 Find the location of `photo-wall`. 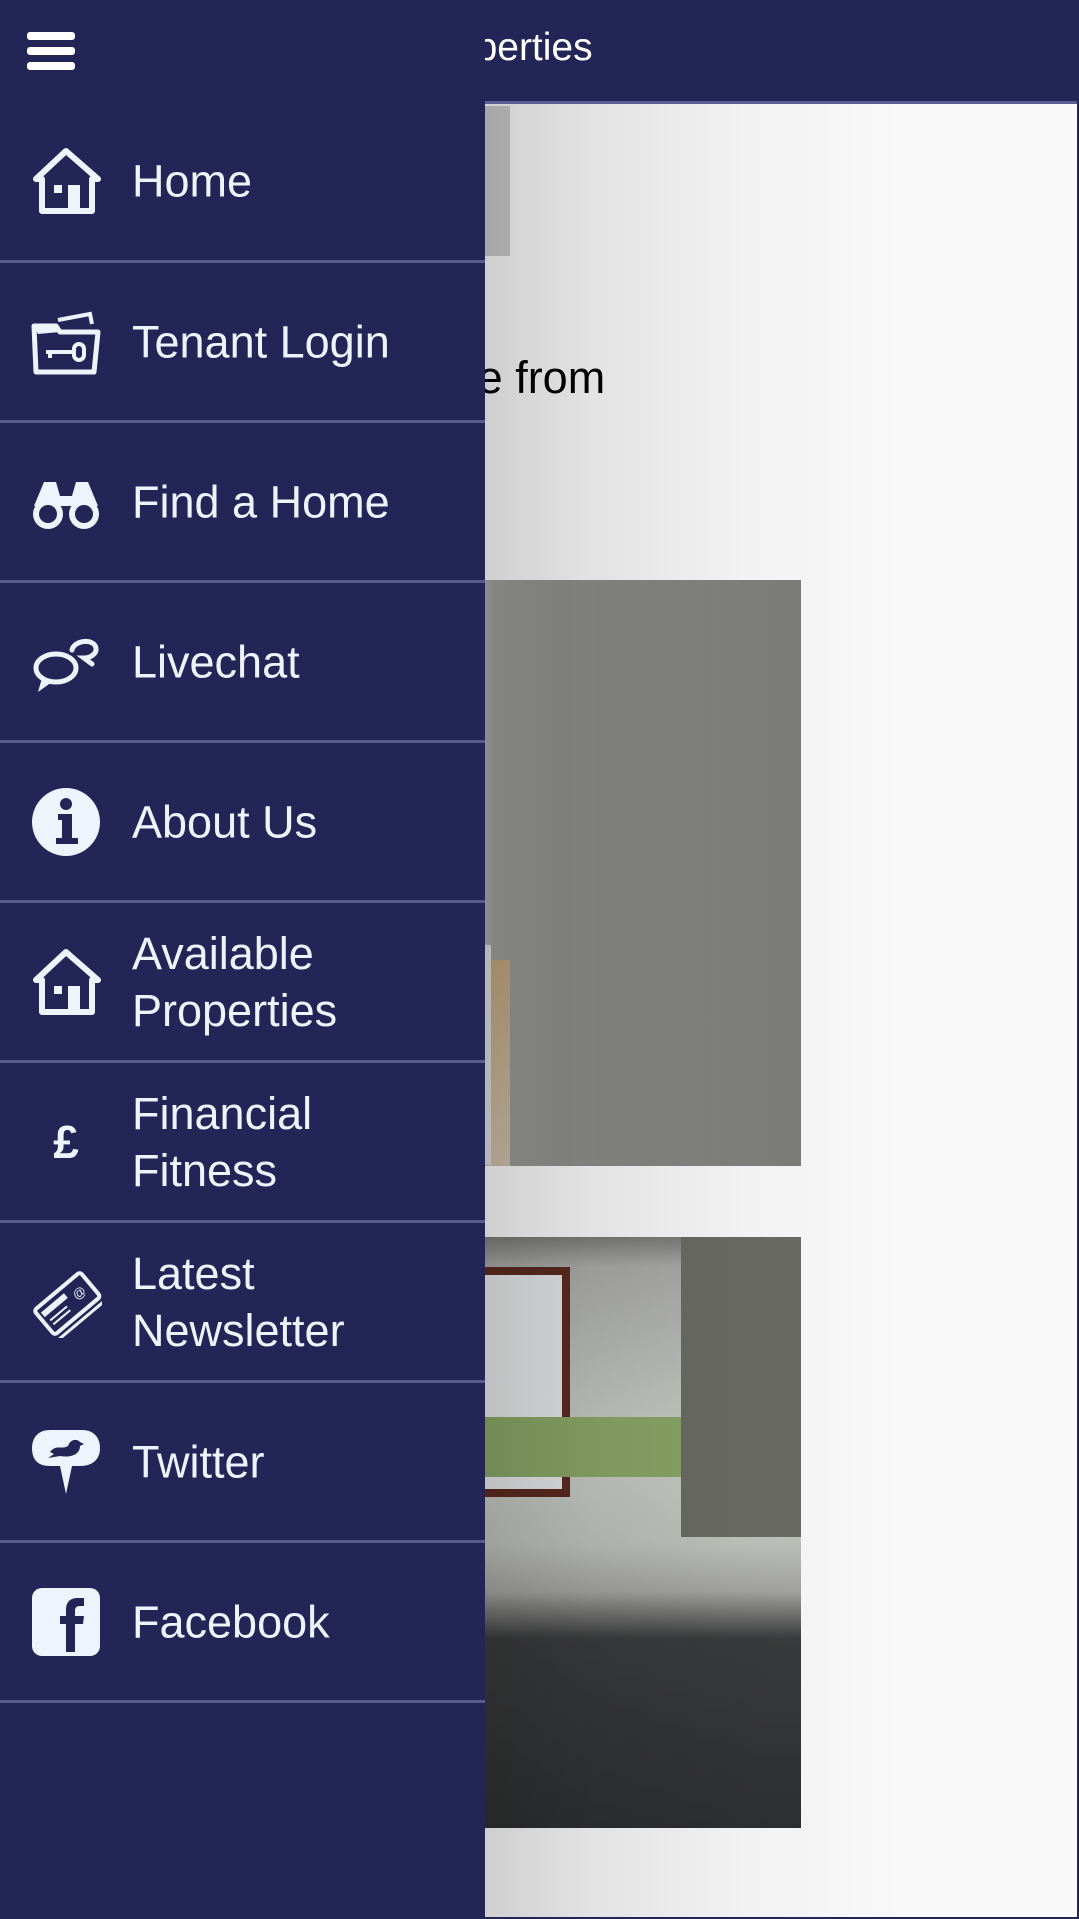

photo-wall is located at coordinates (741, 1387).